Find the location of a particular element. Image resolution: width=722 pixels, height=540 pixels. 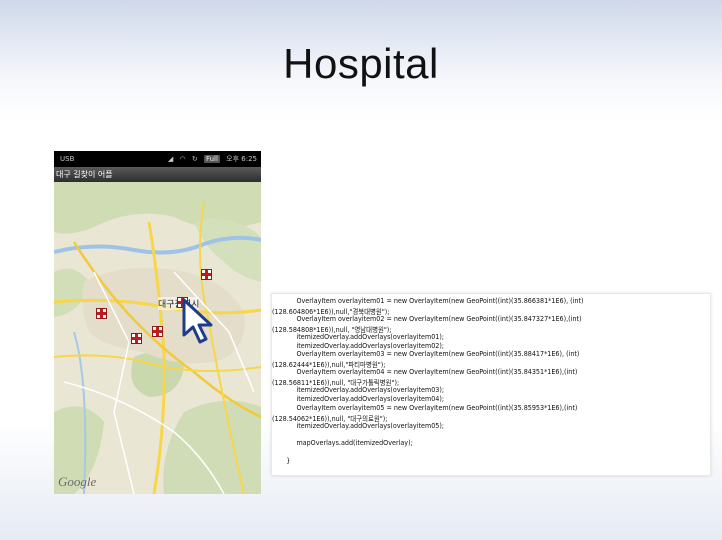

app-title-bar: 대구 길찾이 어플 is located at coordinates (157, 174).